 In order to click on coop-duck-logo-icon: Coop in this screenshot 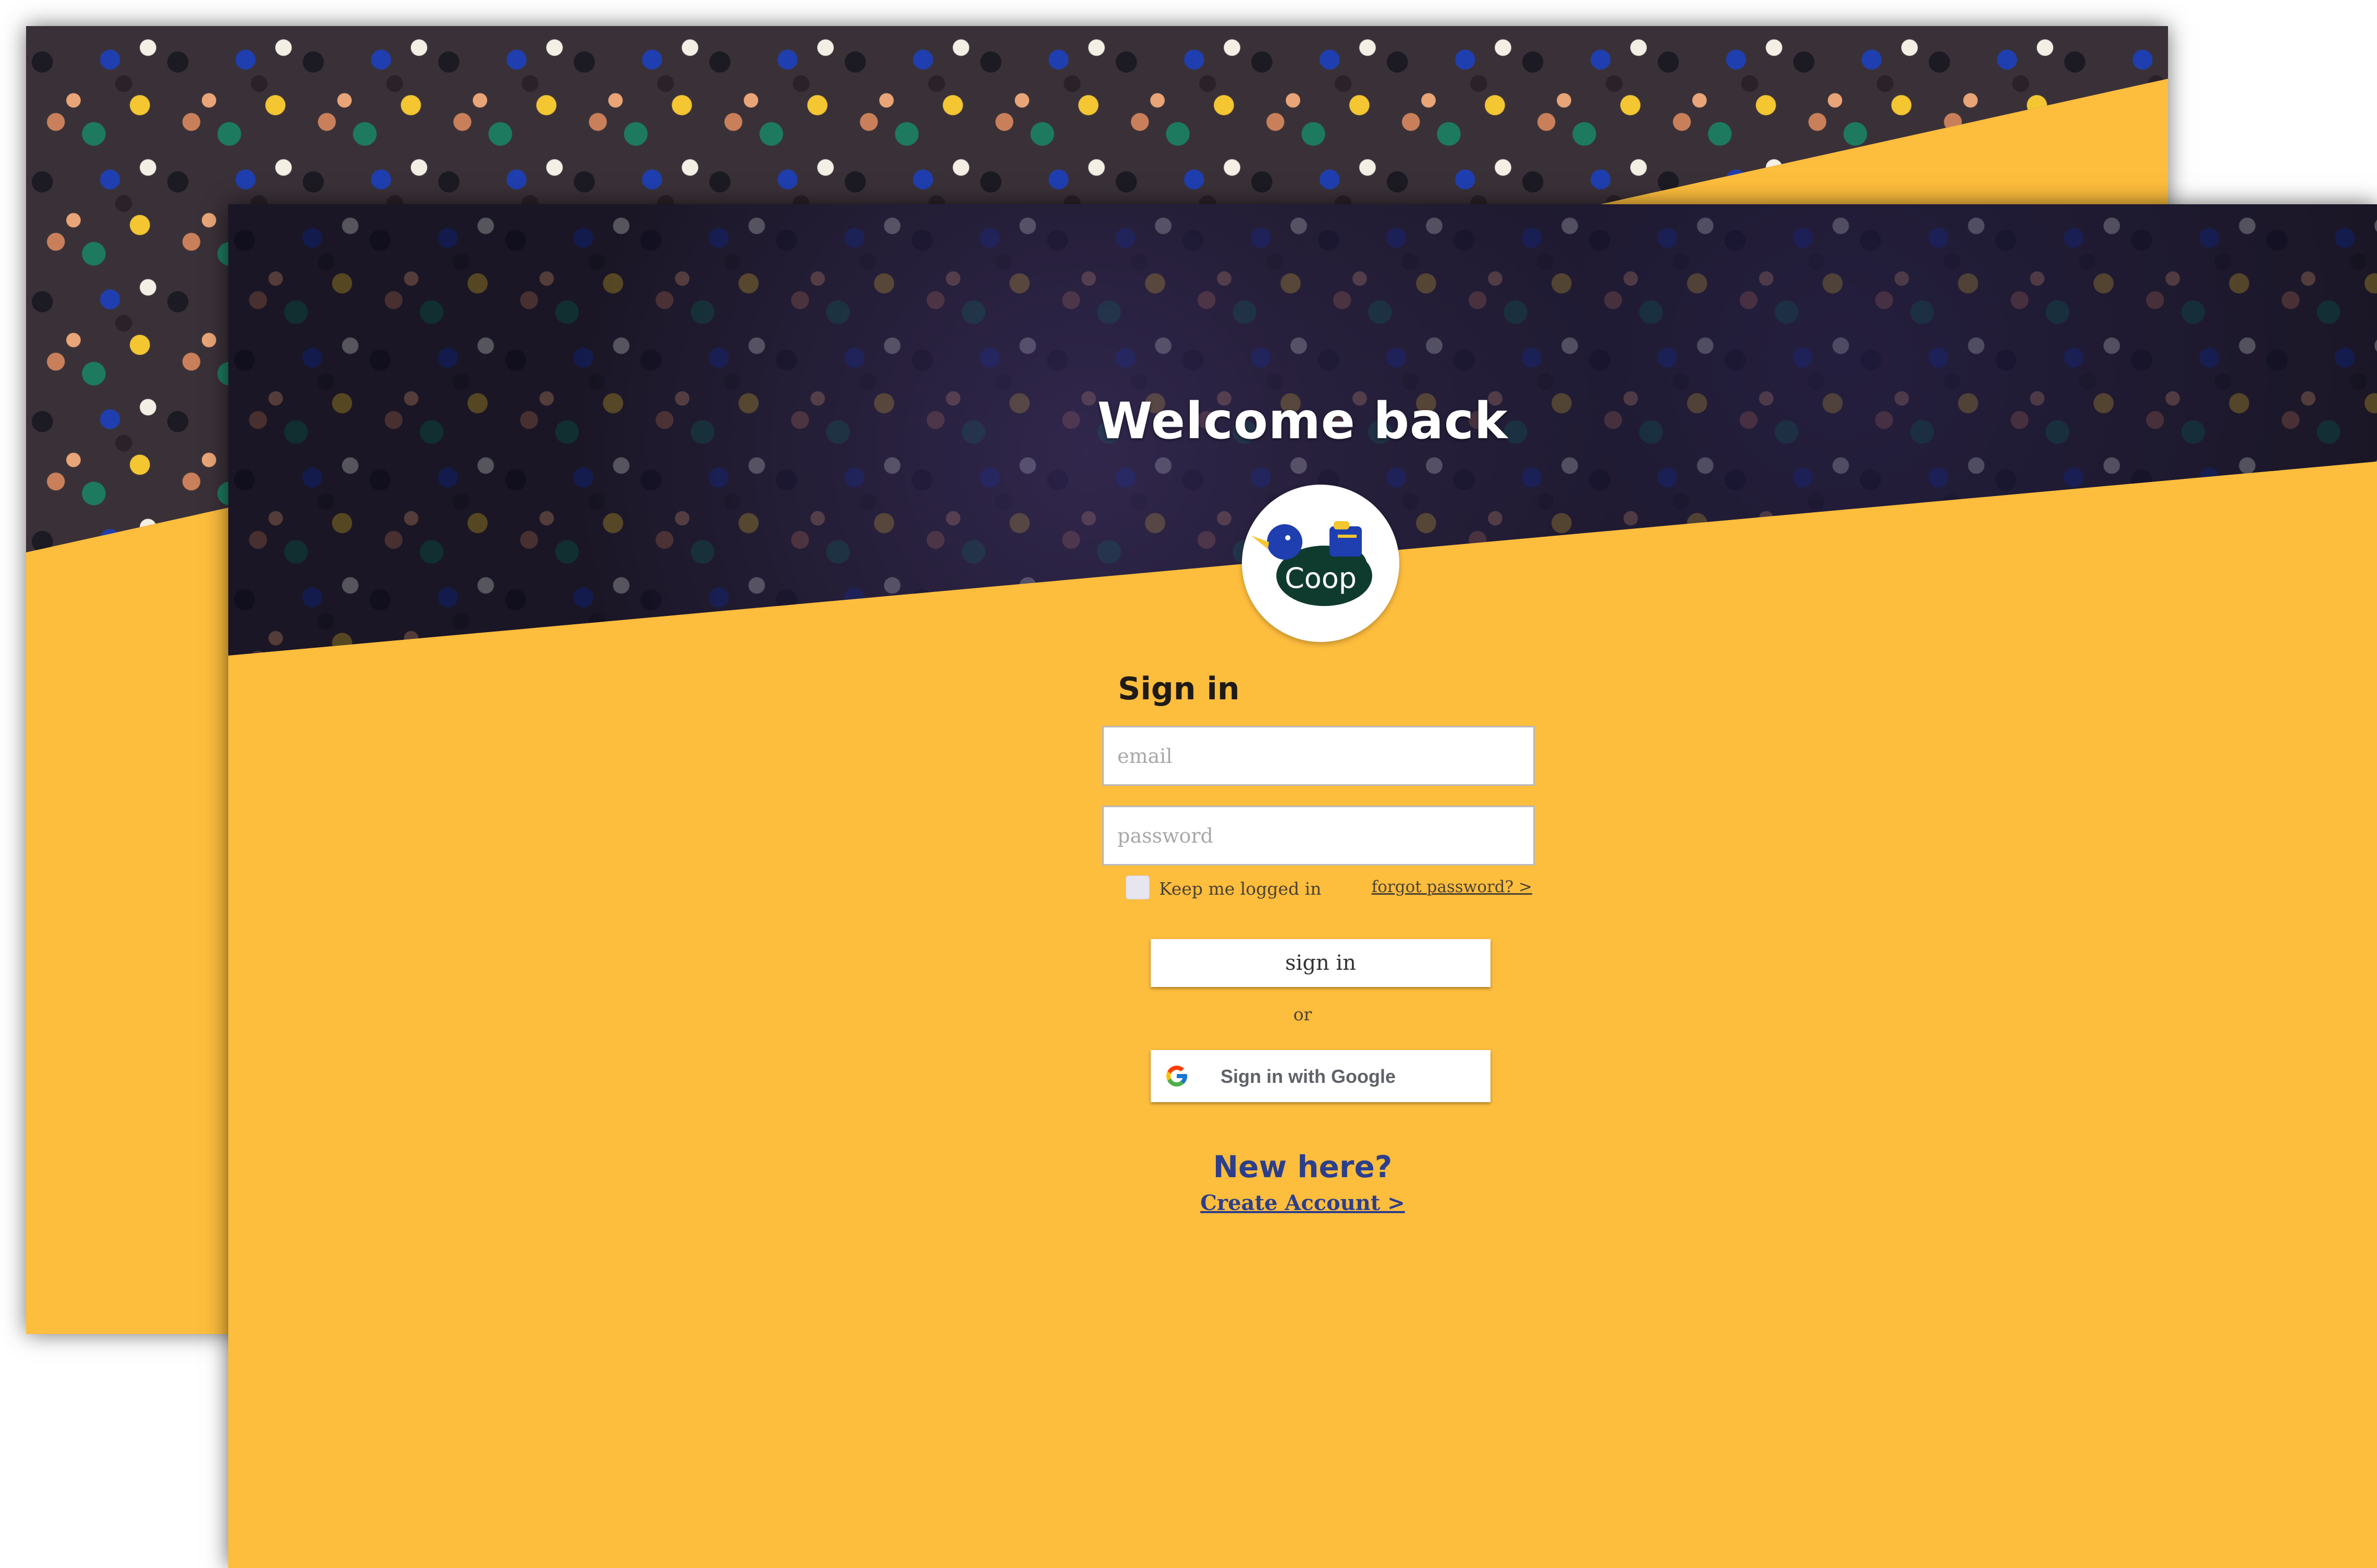, I will do `click(1320, 563)`.